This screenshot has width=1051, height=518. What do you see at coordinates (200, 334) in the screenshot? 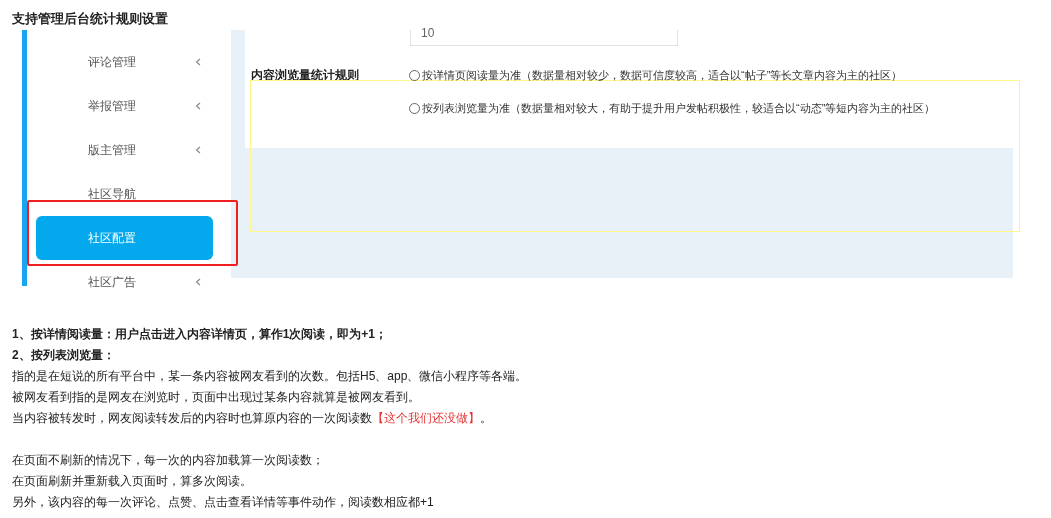
I see `note-line: 1、按详情阅读量：用户点击进入内容详情页，算作1次阅读，即为+1；` at bounding box center [200, 334].